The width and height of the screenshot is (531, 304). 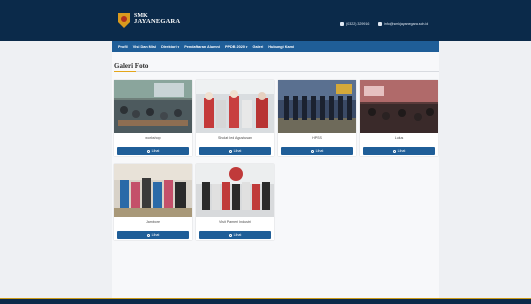 What do you see at coordinates (144, 47) in the screenshot?
I see `nav-item-visi-misi: Visi Dan Misi` at bounding box center [144, 47].